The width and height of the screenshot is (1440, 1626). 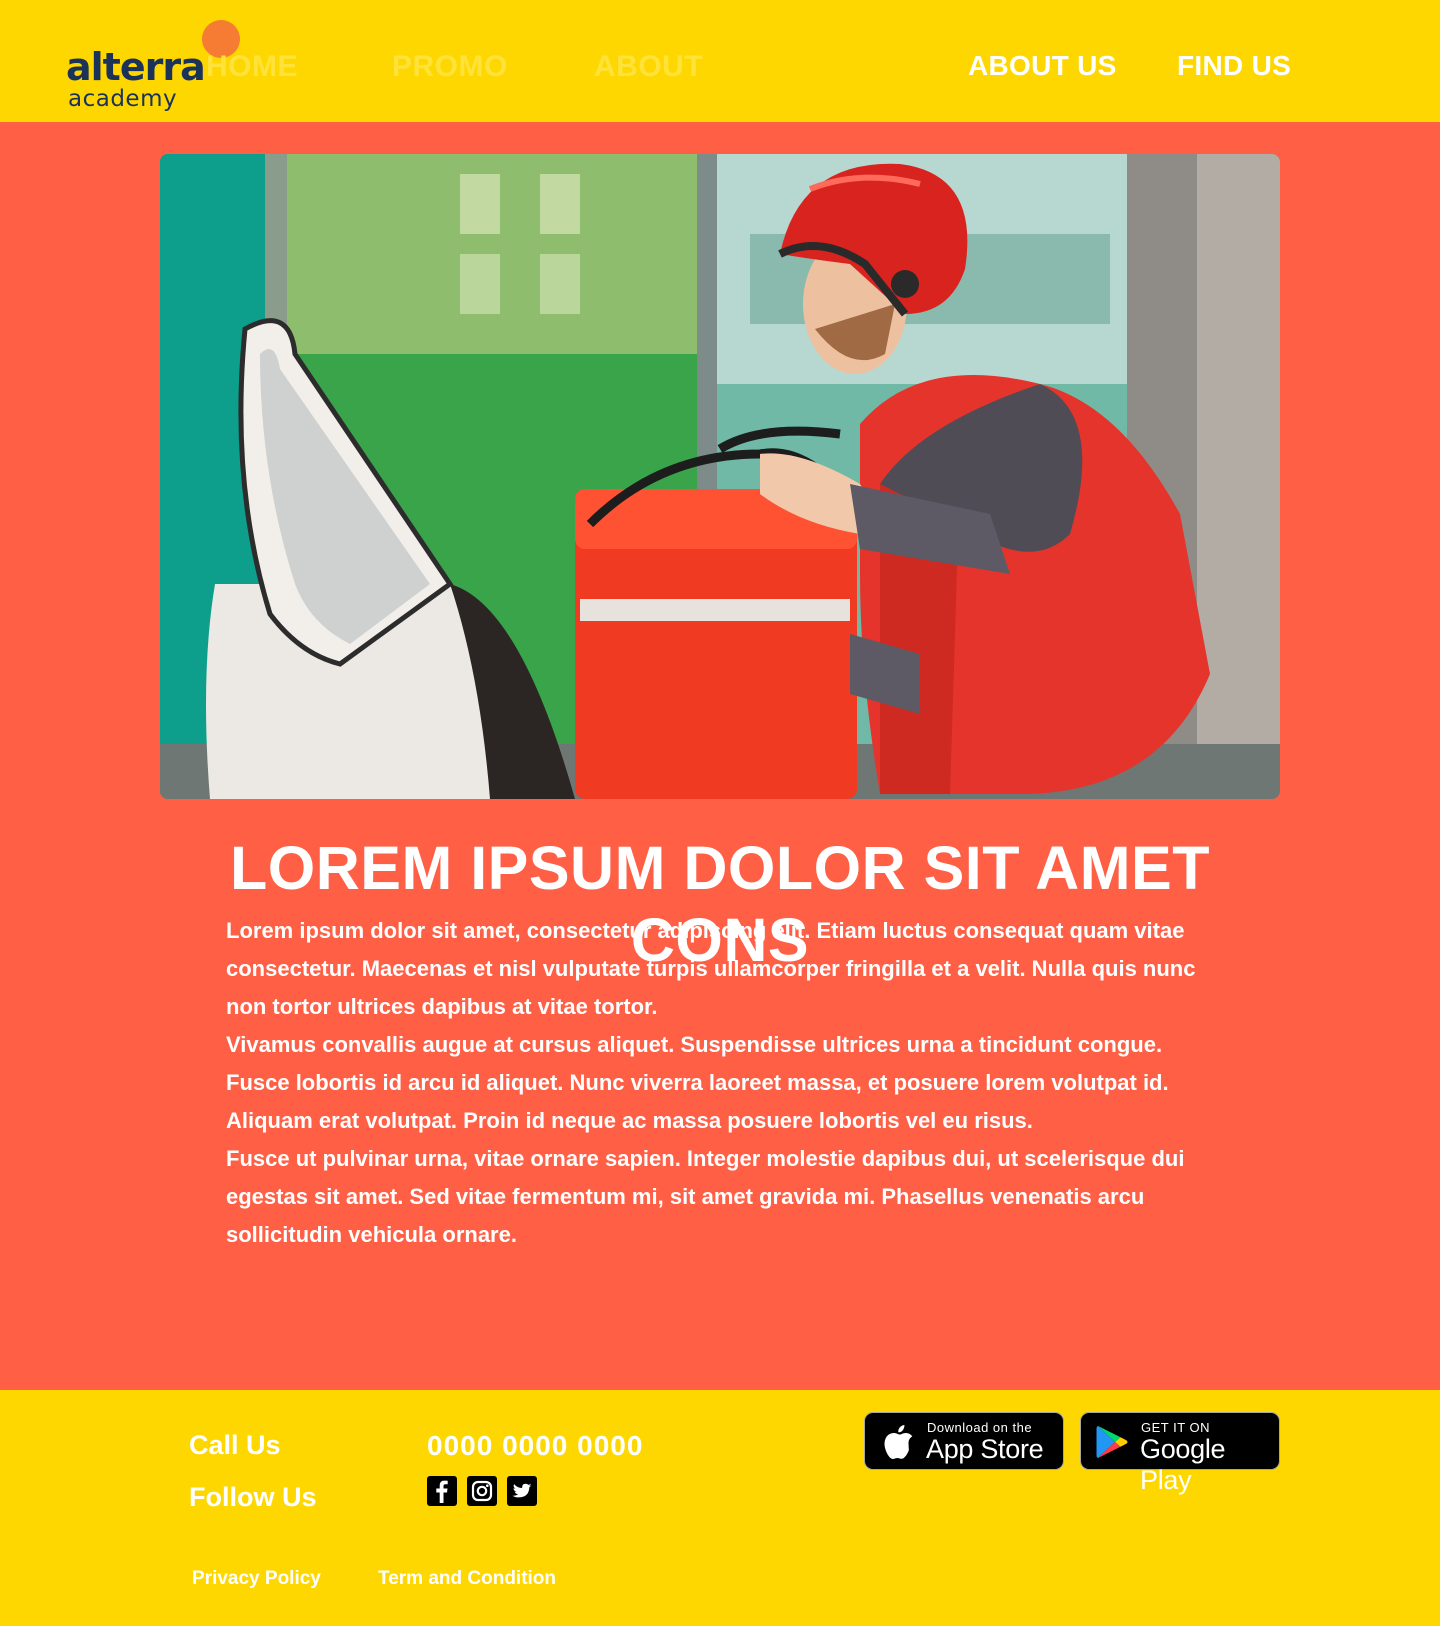 I want to click on nav-find-us: FIND US, so click(x=1234, y=66).